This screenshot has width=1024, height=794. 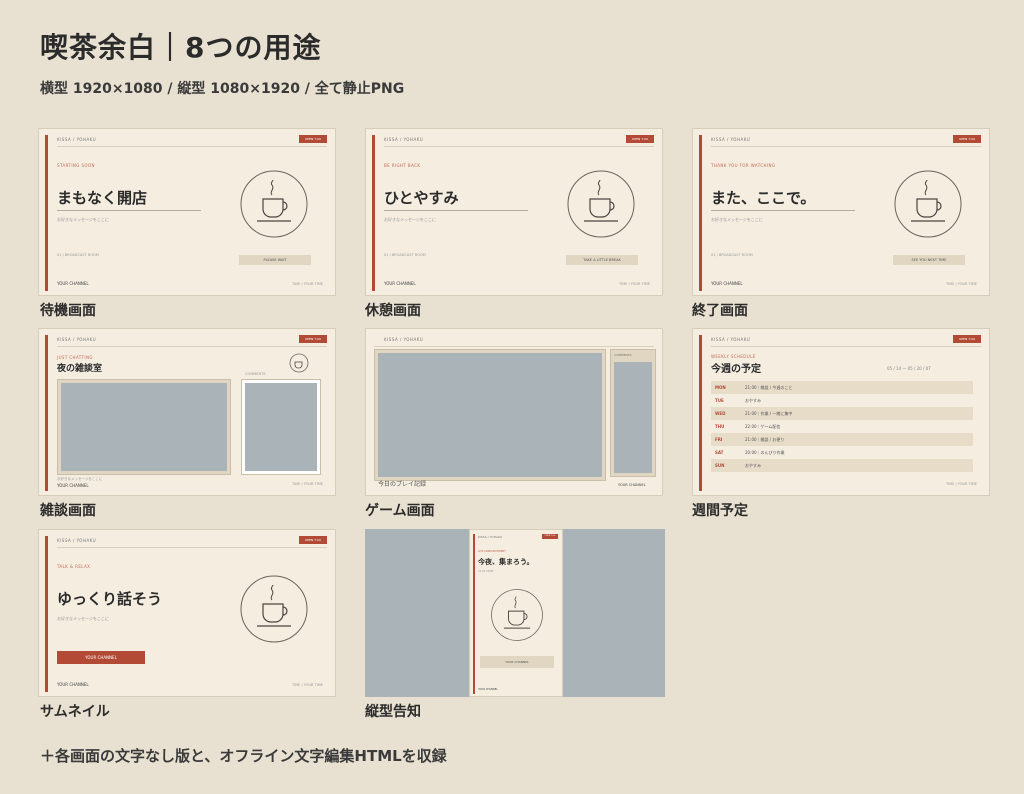 I want to click on kicker: STARTING SOON, so click(x=76, y=165).